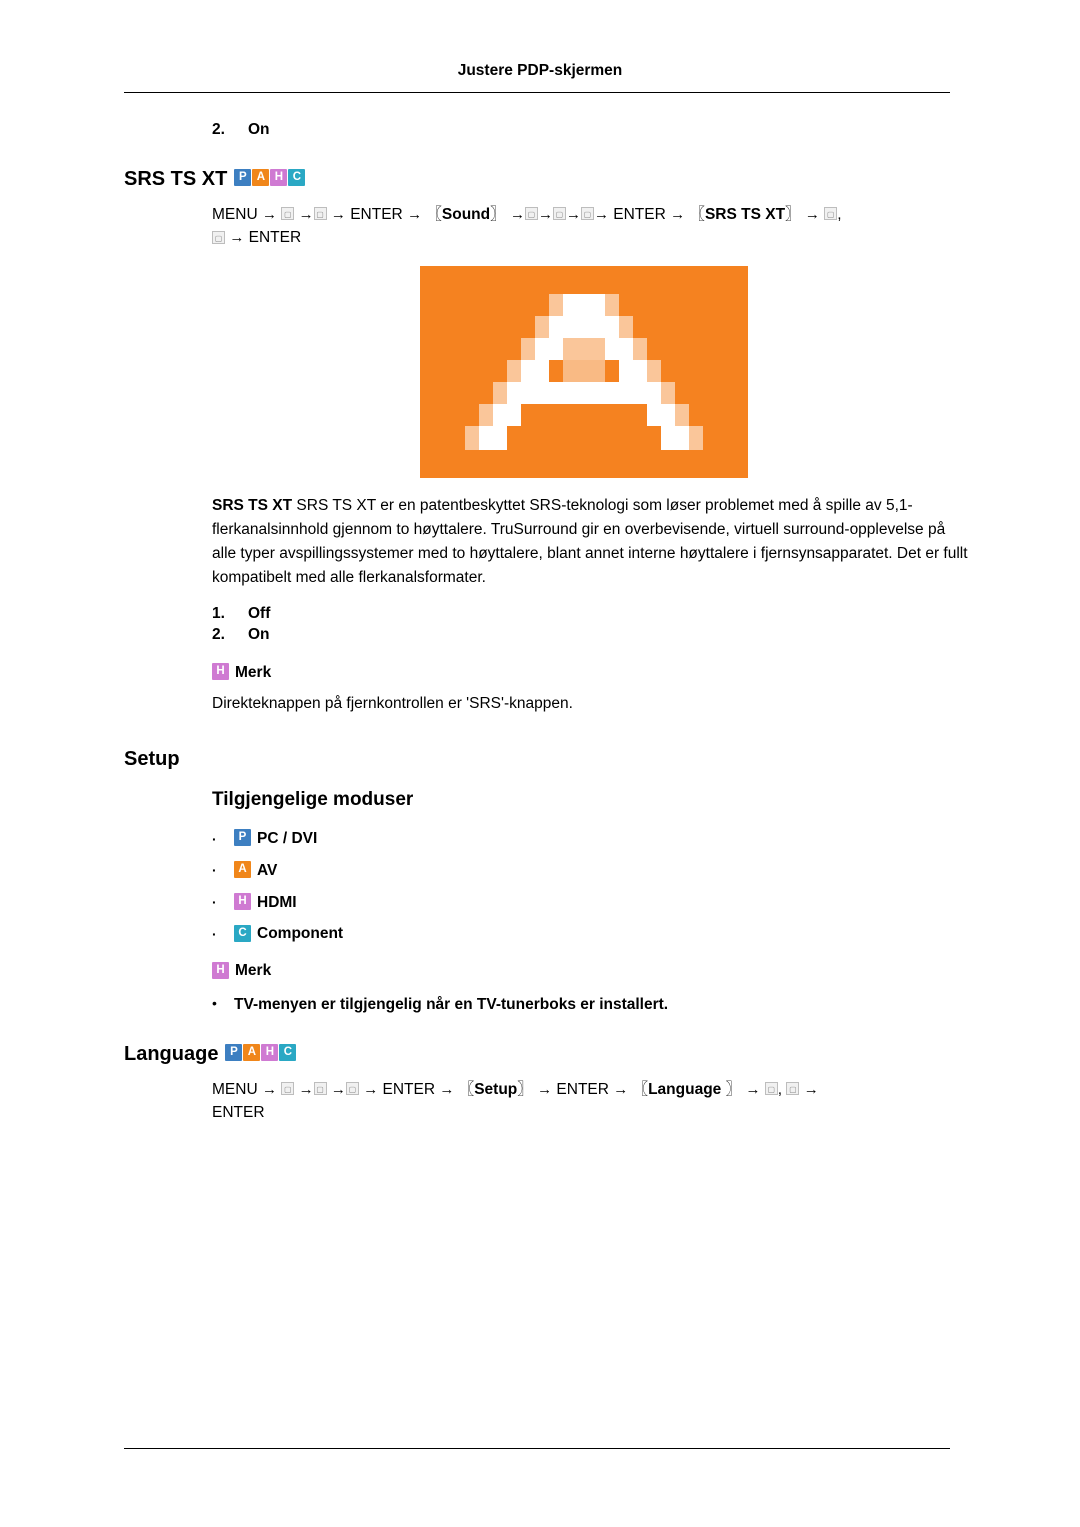  I want to click on menu-item-srs: SRS TS XT, so click(745, 214).